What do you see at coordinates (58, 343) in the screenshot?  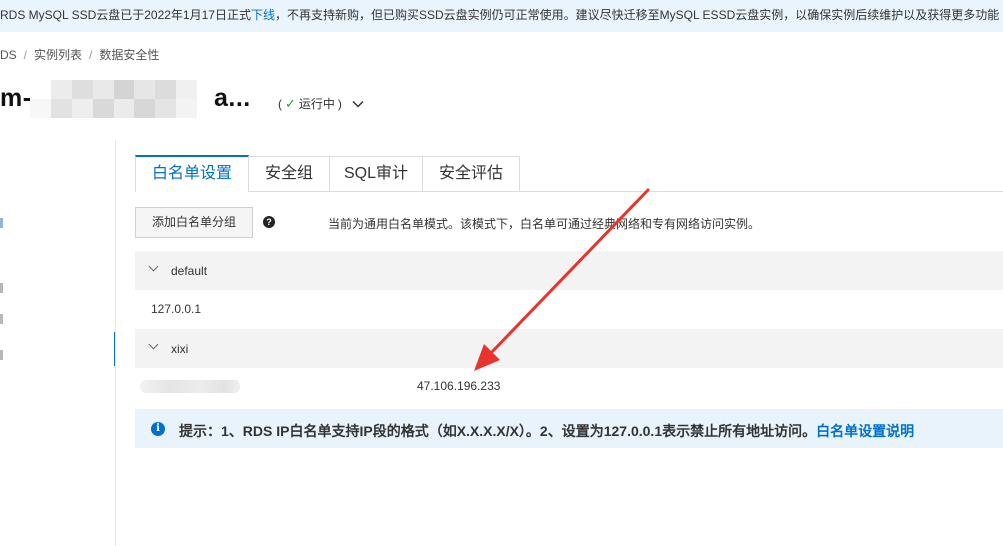 I see `side-navigation` at bounding box center [58, 343].